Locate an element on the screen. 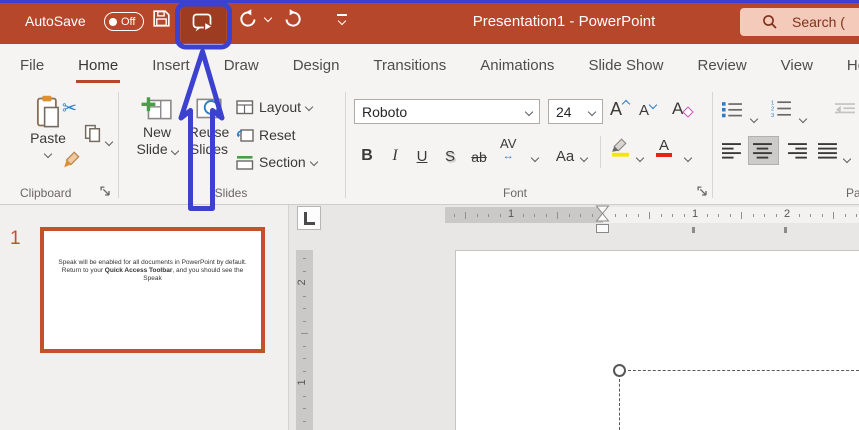  text-shadow-button: S is located at coordinates (450, 152).